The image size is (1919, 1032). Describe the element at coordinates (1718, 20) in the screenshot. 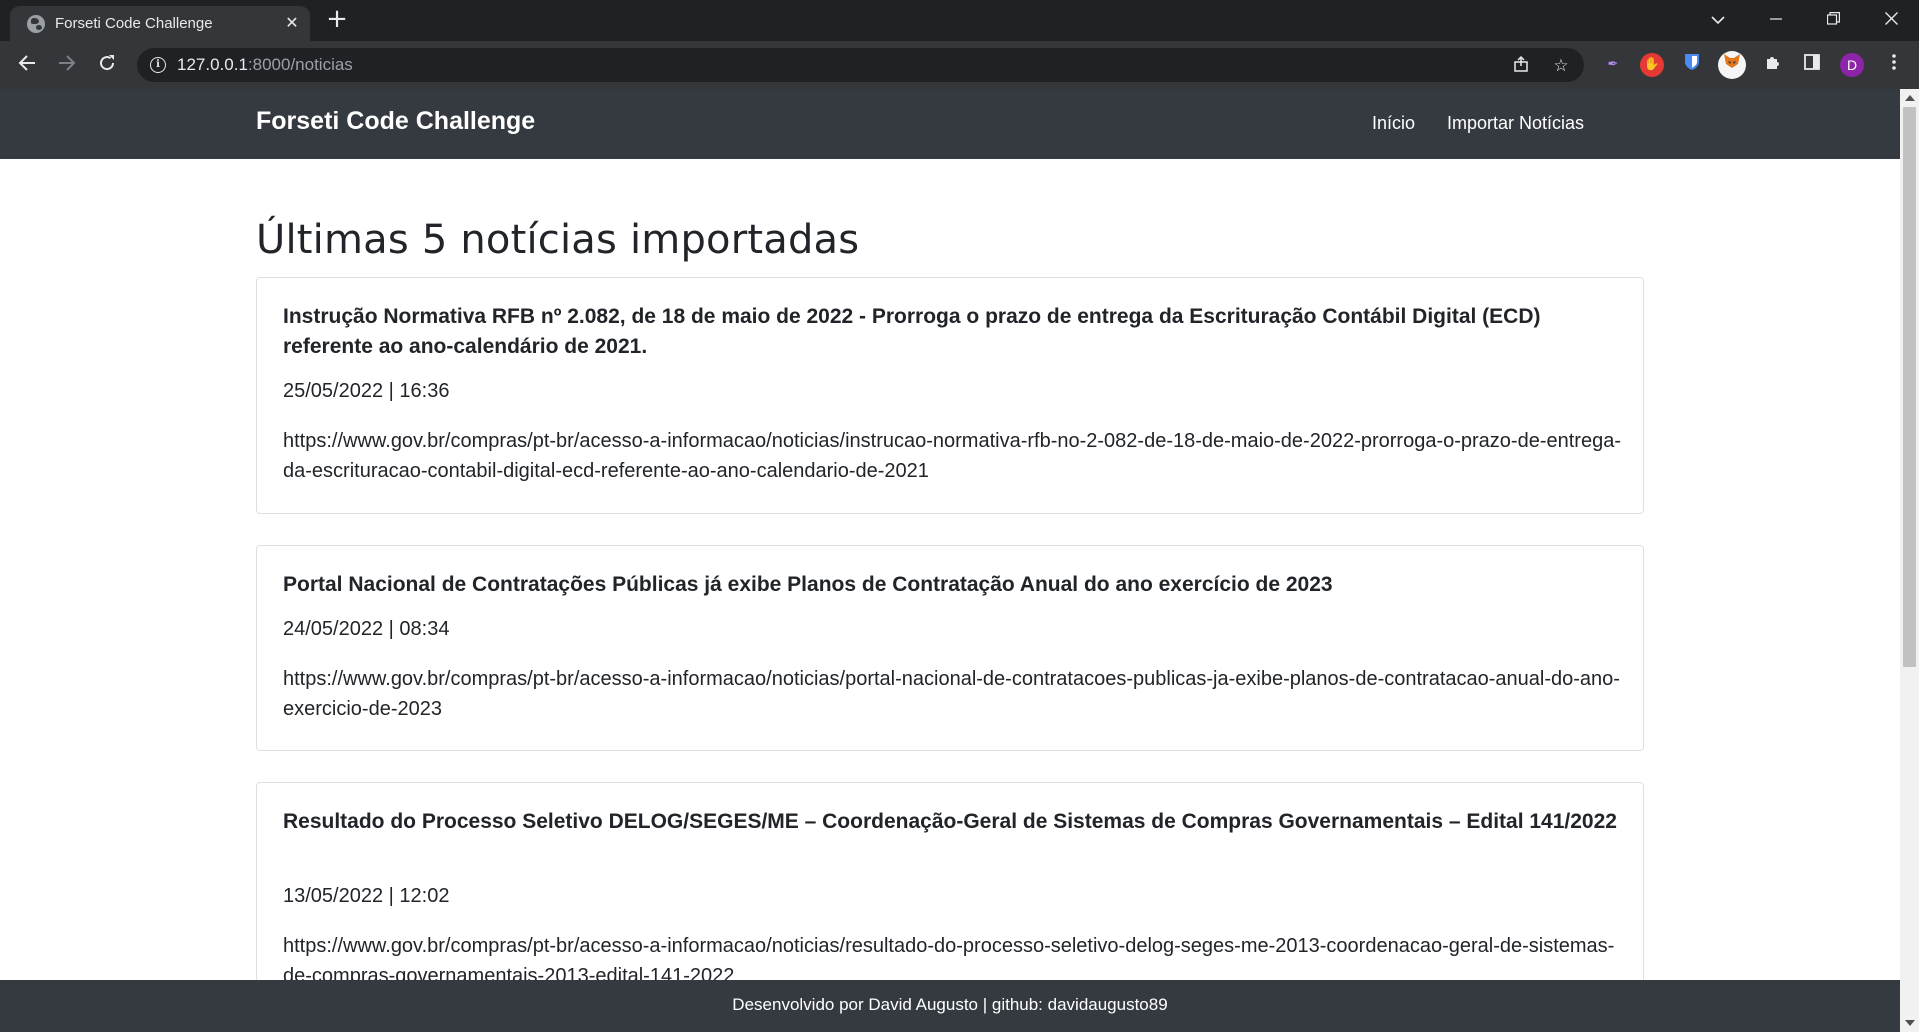

I see `tab-search-icon` at that location.